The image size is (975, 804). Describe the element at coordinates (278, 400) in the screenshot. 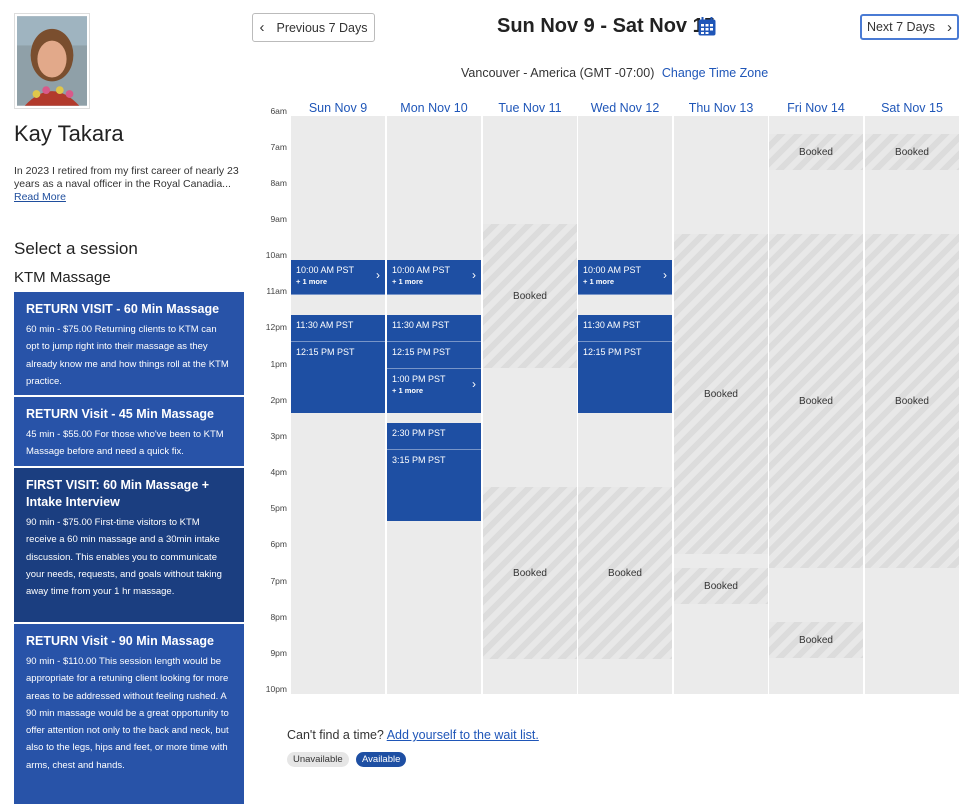

I see `hour-label: 2pm` at that location.